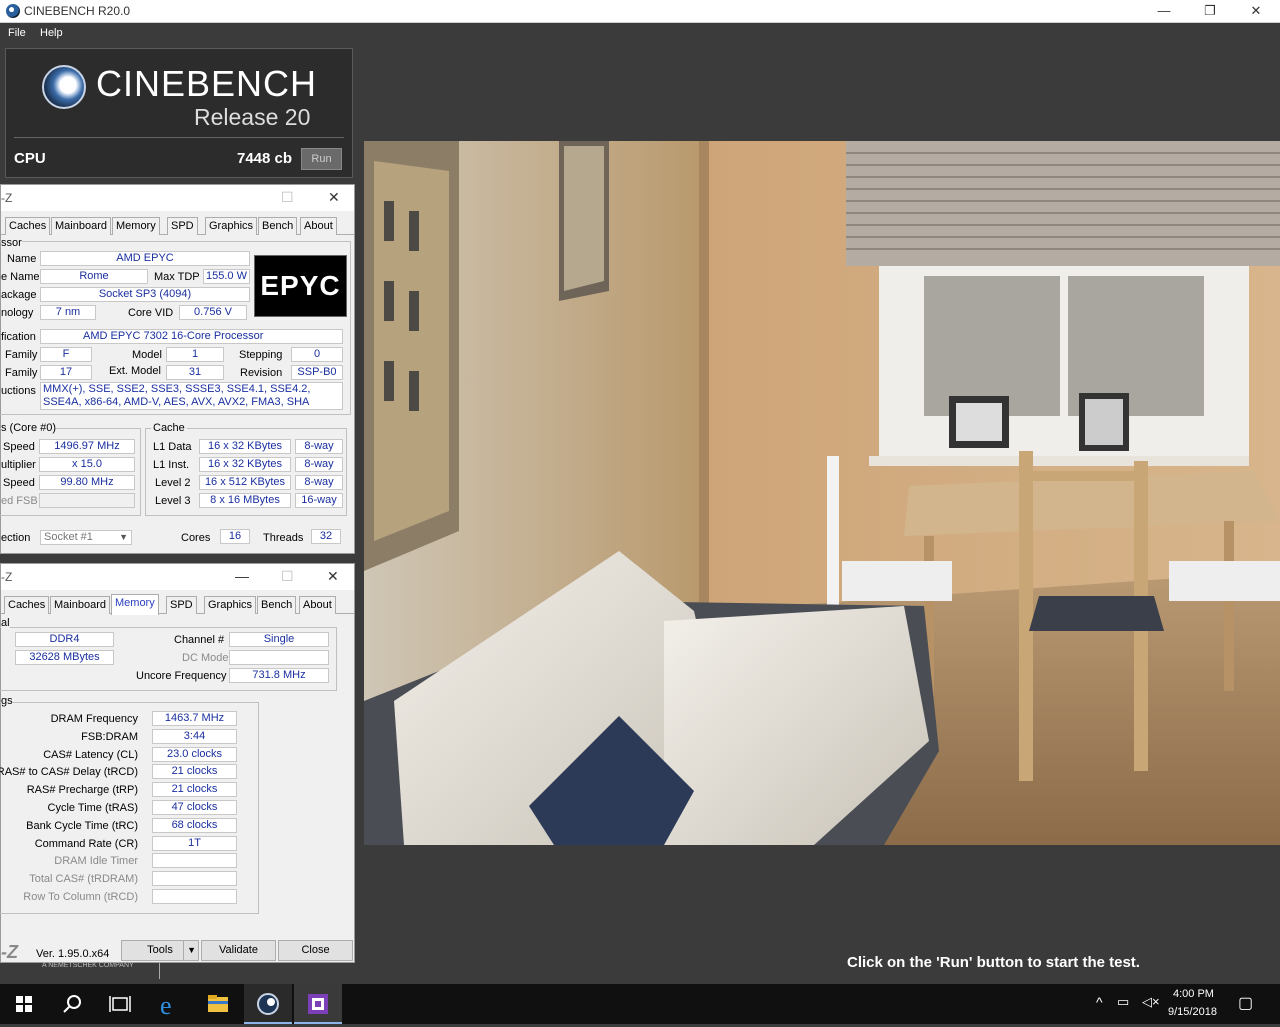  Describe the element at coordinates (17, 33) in the screenshot. I see `menu-file: File` at that location.